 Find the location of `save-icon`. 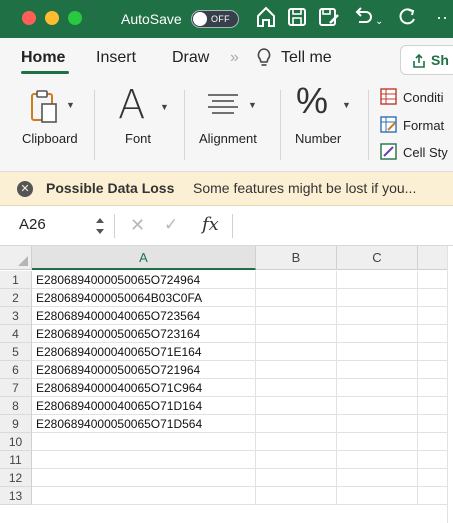

save-icon is located at coordinates (297, 17).